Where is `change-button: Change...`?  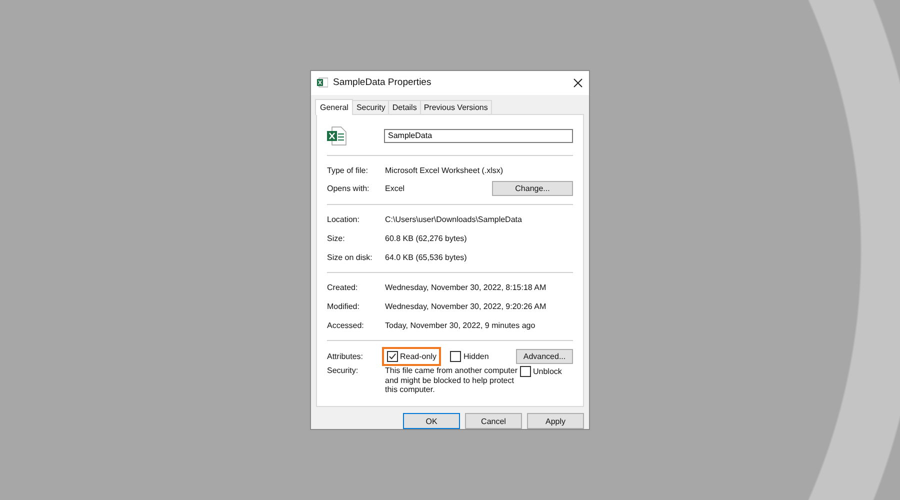
change-button: Change... is located at coordinates (532, 188).